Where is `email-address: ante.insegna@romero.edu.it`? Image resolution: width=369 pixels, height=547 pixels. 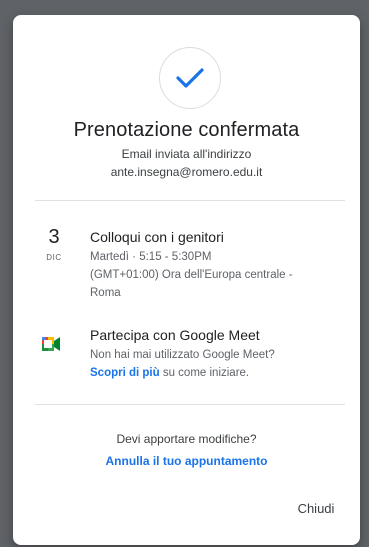 email-address: ante.insegna@romero.edu.it is located at coordinates (186, 172).